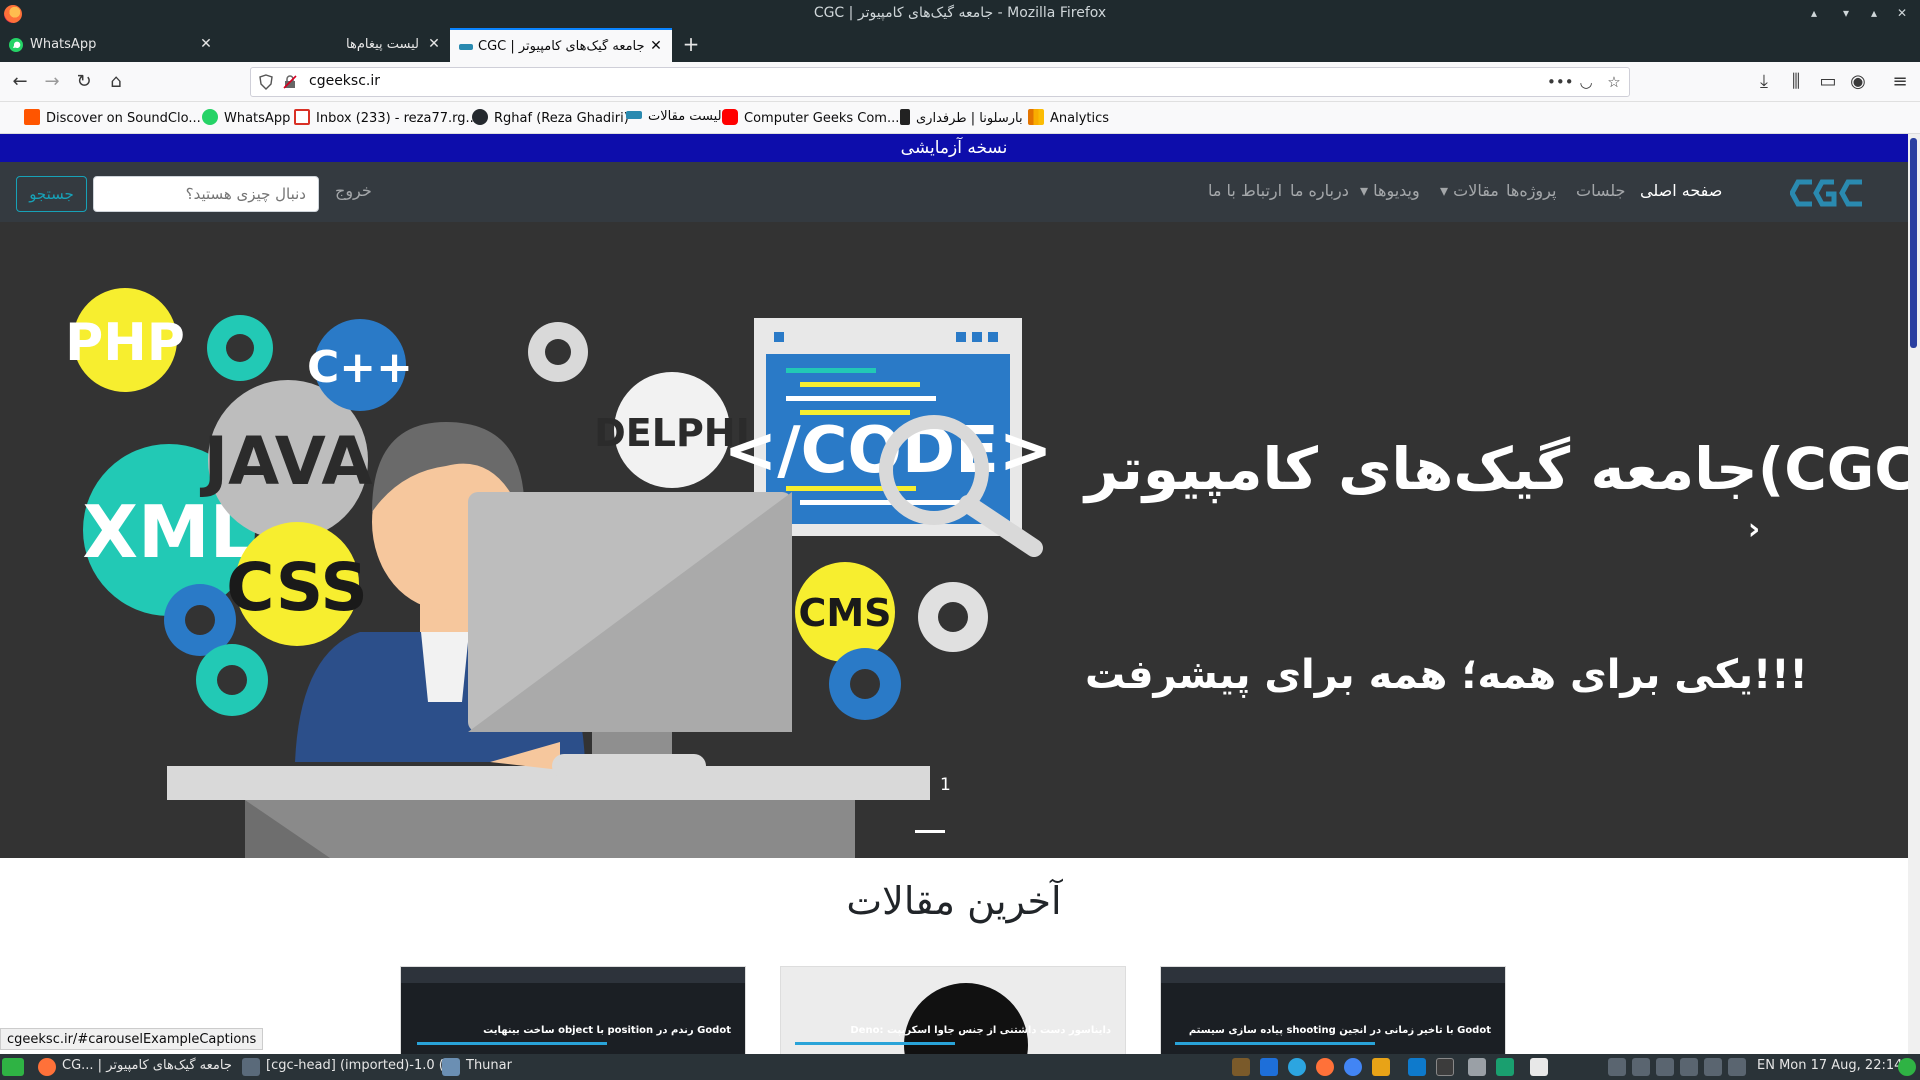  What do you see at coordinates (302, 117) in the screenshot?
I see `gmail-icon` at bounding box center [302, 117].